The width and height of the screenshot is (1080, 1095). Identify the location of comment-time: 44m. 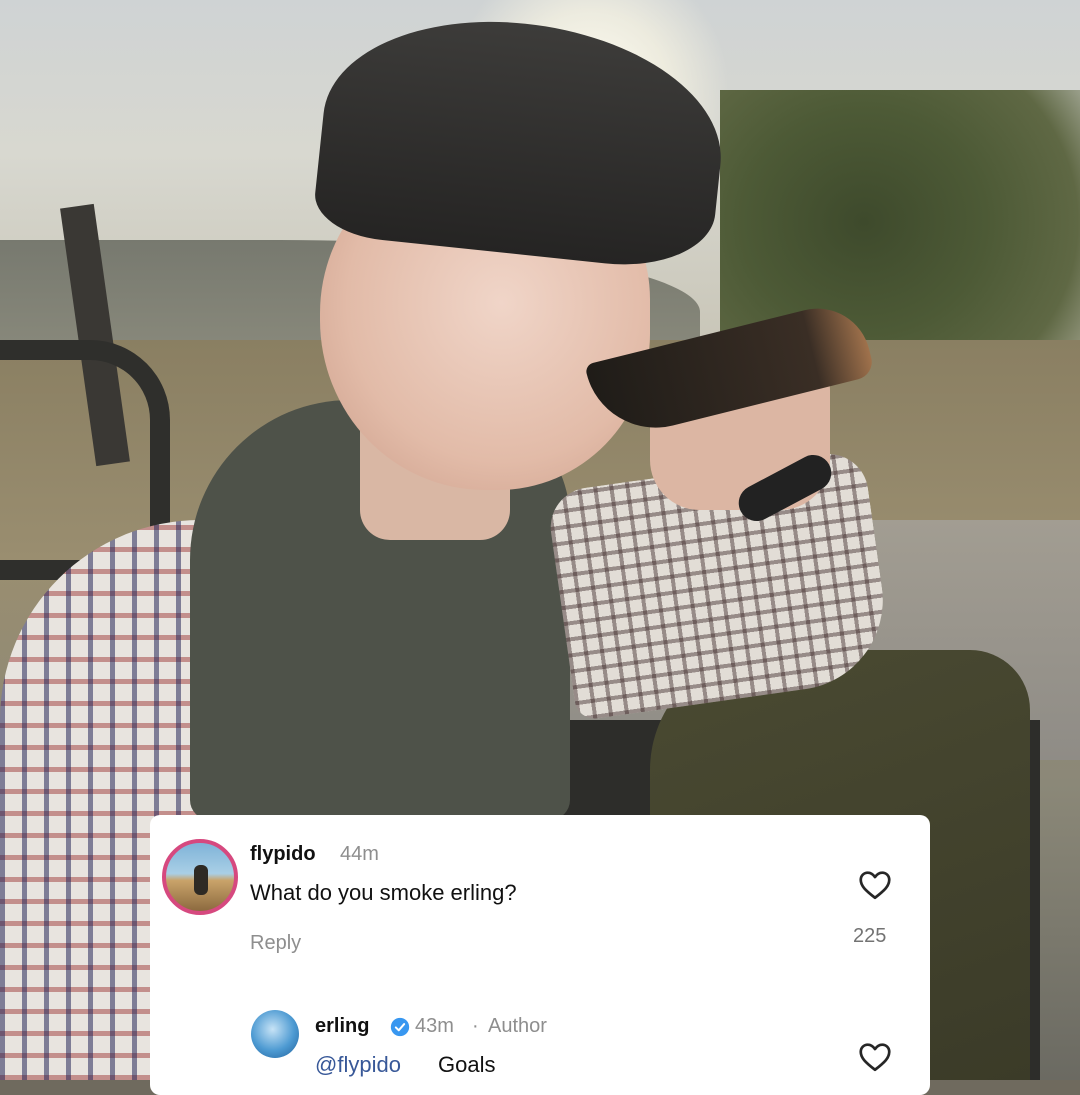
(359, 854).